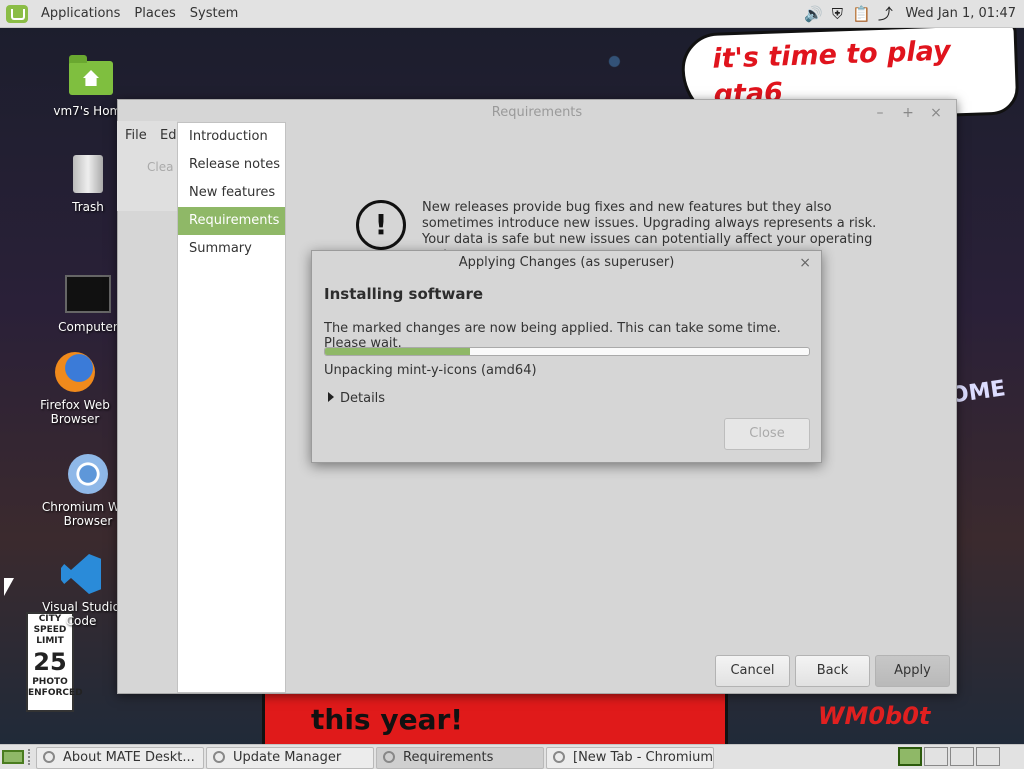 Image resolution: width=1024 pixels, height=769 pixels. I want to click on task-label: Update Manager, so click(287, 757).